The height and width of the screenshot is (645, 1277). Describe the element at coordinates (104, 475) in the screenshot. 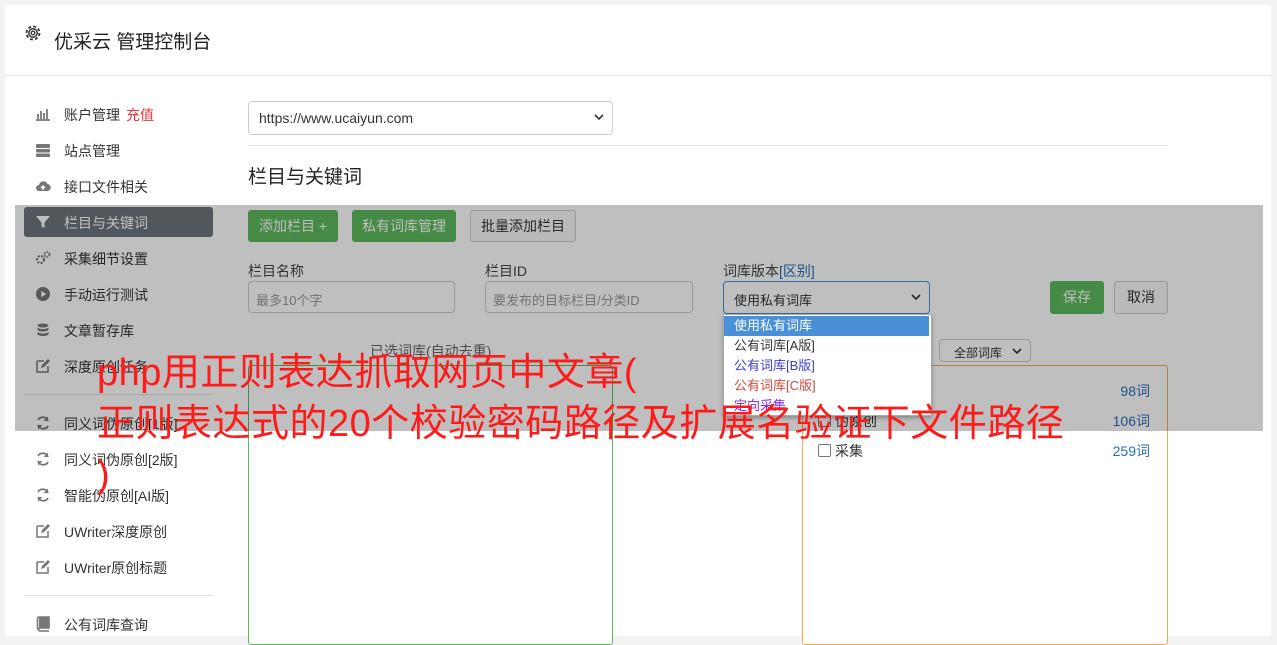

I see `watermark-line: )` at that location.